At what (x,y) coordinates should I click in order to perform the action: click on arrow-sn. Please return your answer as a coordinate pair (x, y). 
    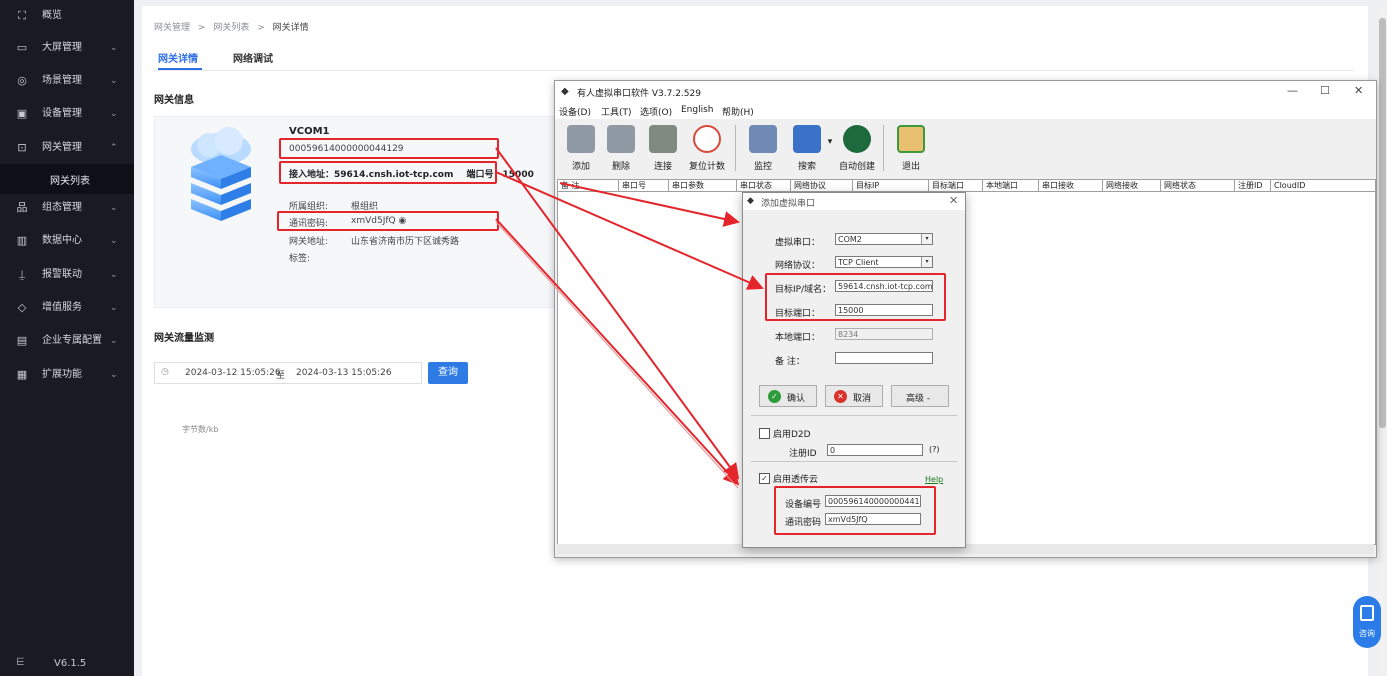
    Looking at the image, I should click on (617, 313).